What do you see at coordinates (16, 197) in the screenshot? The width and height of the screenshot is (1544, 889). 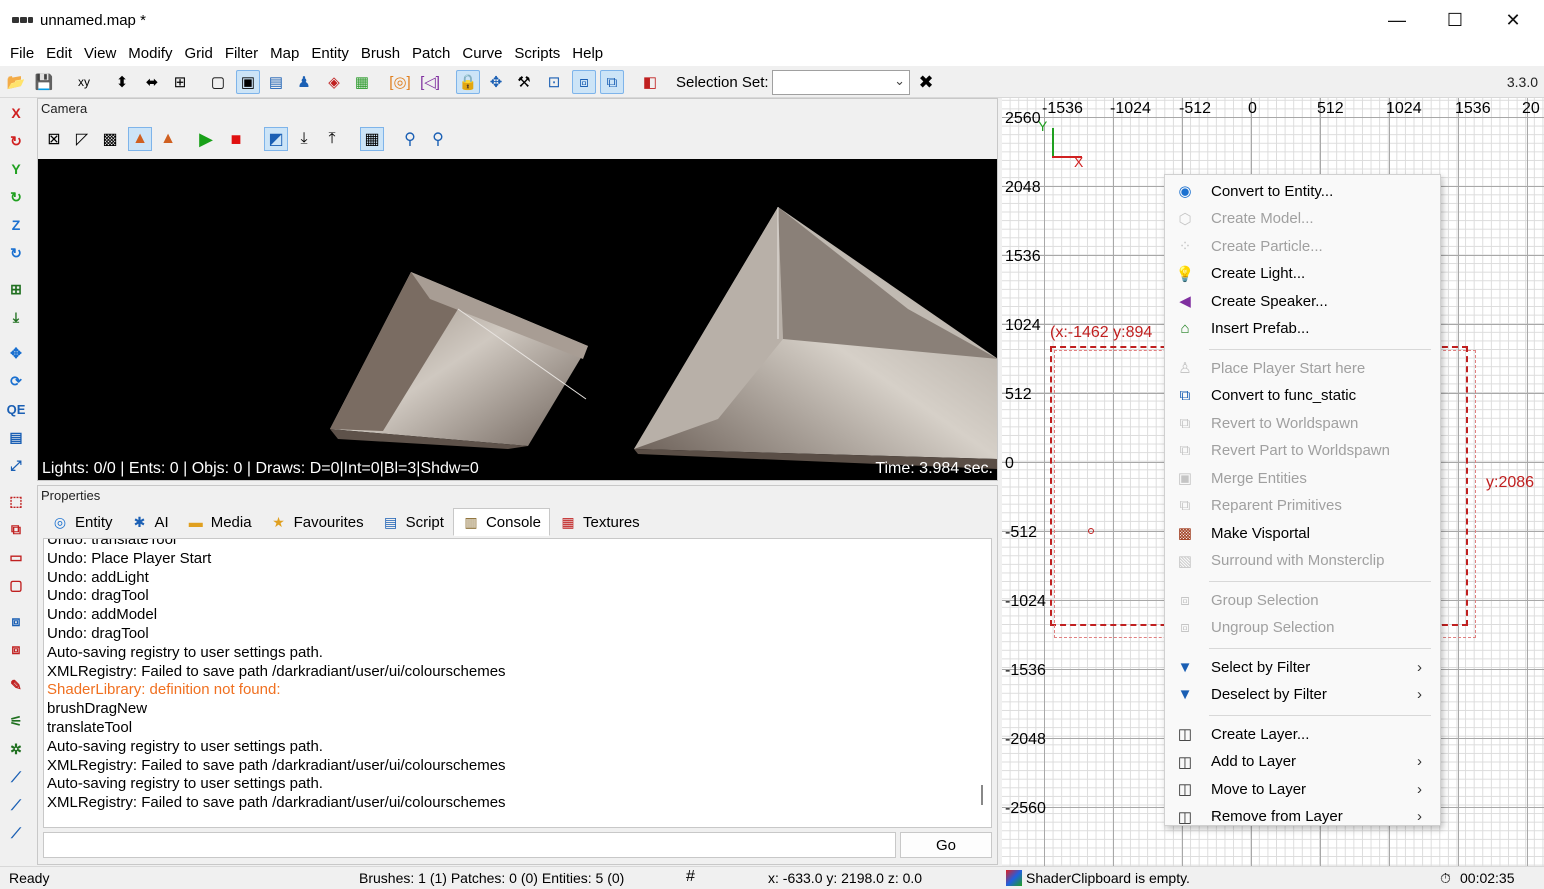 I see `rotate-y-icon: ↻` at bounding box center [16, 197].